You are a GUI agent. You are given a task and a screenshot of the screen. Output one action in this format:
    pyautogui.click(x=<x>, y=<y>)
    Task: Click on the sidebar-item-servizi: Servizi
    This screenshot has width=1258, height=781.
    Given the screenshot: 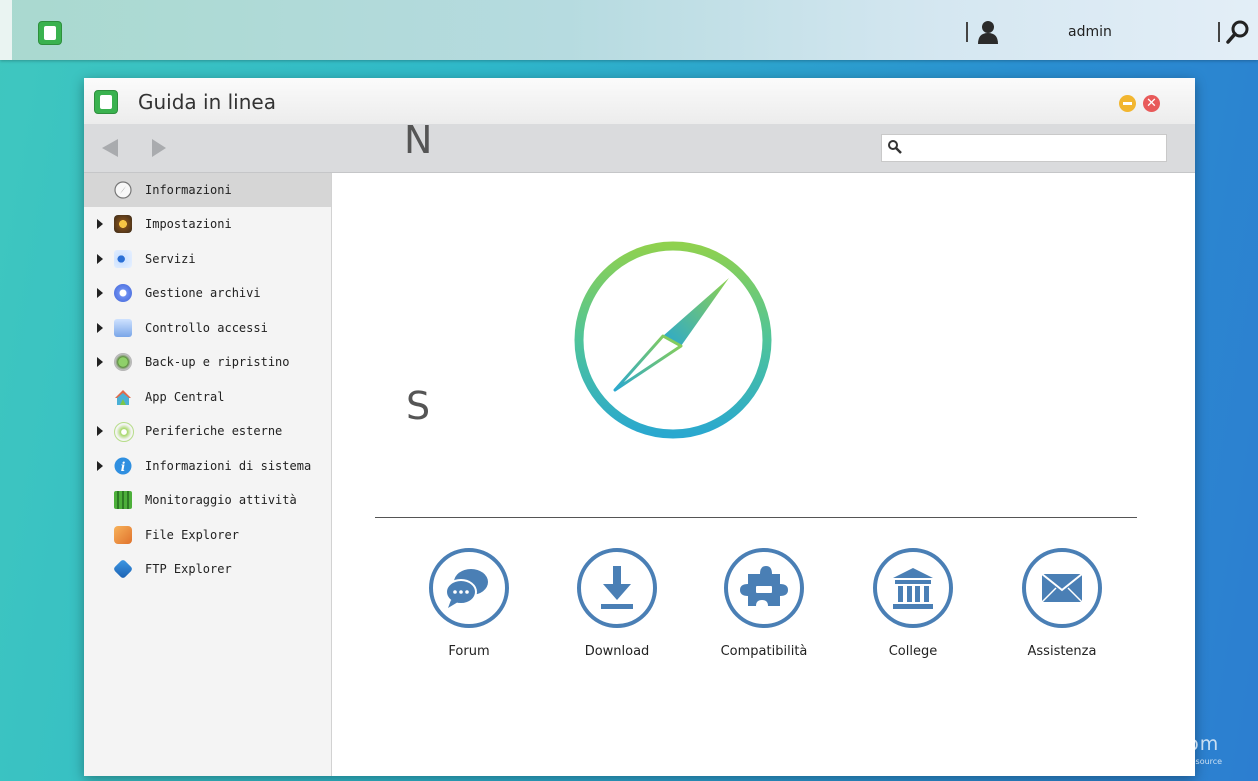 What is the action you would take?
    pyautogui.click(x=207, y=259)
    